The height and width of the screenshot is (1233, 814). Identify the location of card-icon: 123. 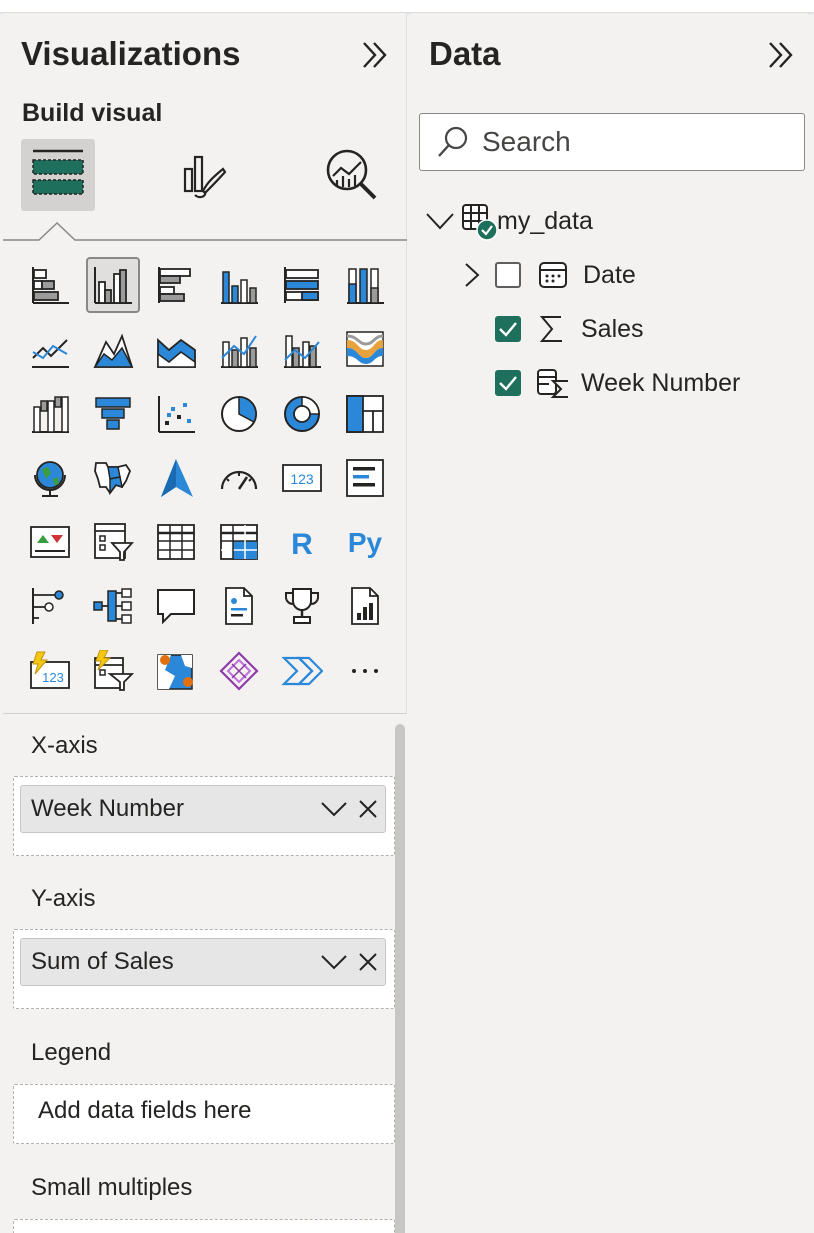
(302, 478).